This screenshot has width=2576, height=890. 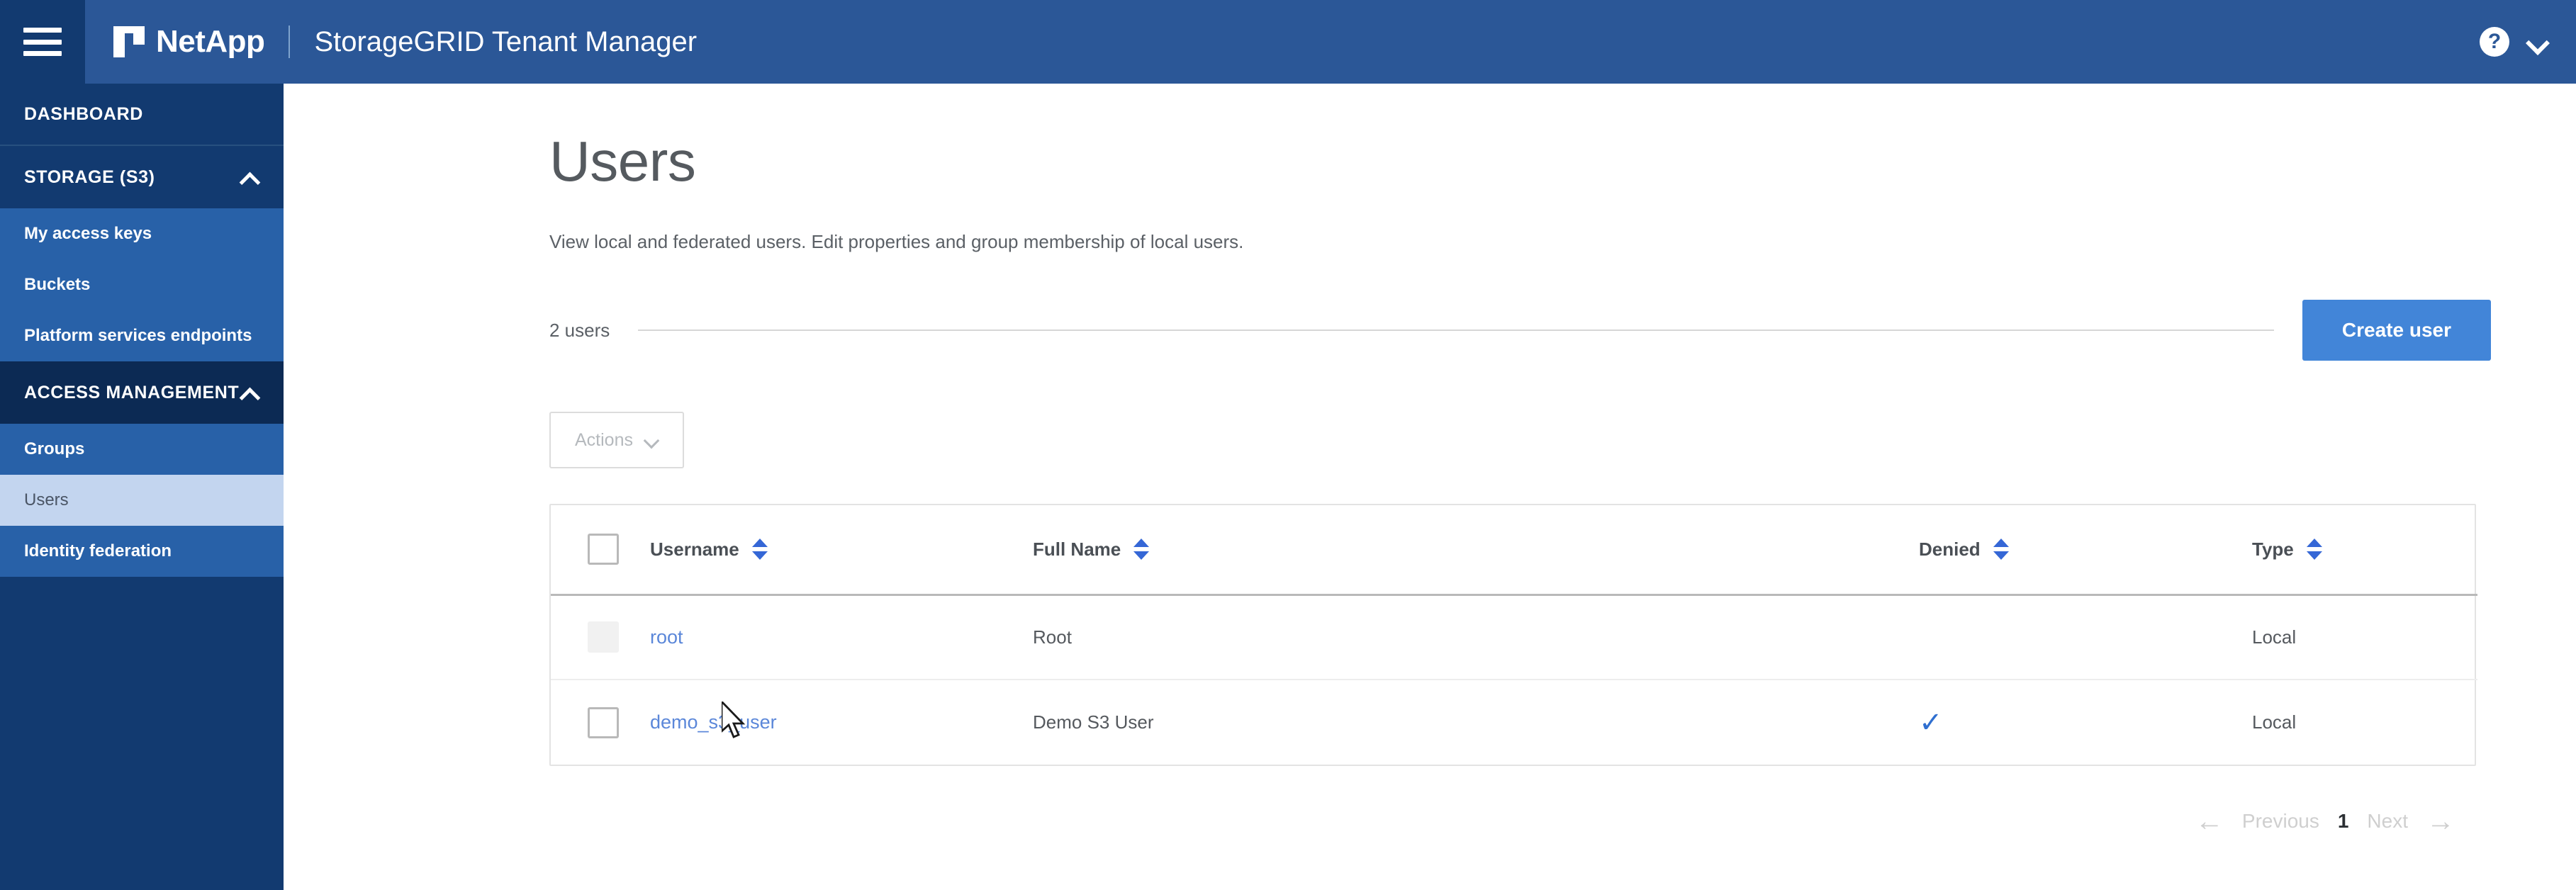 What do you see at coordinates (55, 448) in the screenshot?
I see `sidebar-item-label: Groups` at bounding box center [55, 448].